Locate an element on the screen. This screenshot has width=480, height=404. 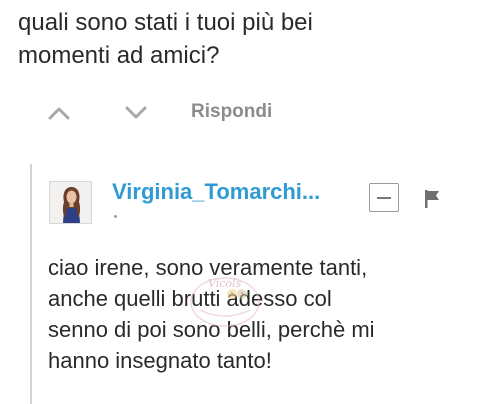
chevron-down-icon is located at coordinates (136, 112).